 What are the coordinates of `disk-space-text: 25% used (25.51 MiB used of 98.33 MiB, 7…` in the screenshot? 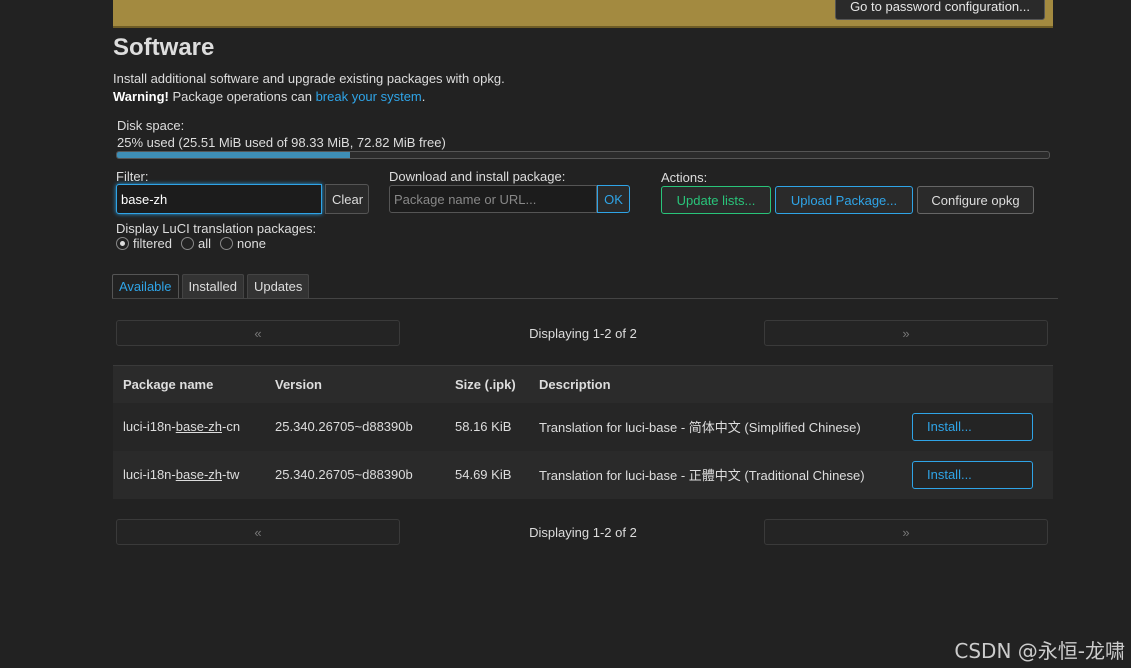 It's located at (281, 142).